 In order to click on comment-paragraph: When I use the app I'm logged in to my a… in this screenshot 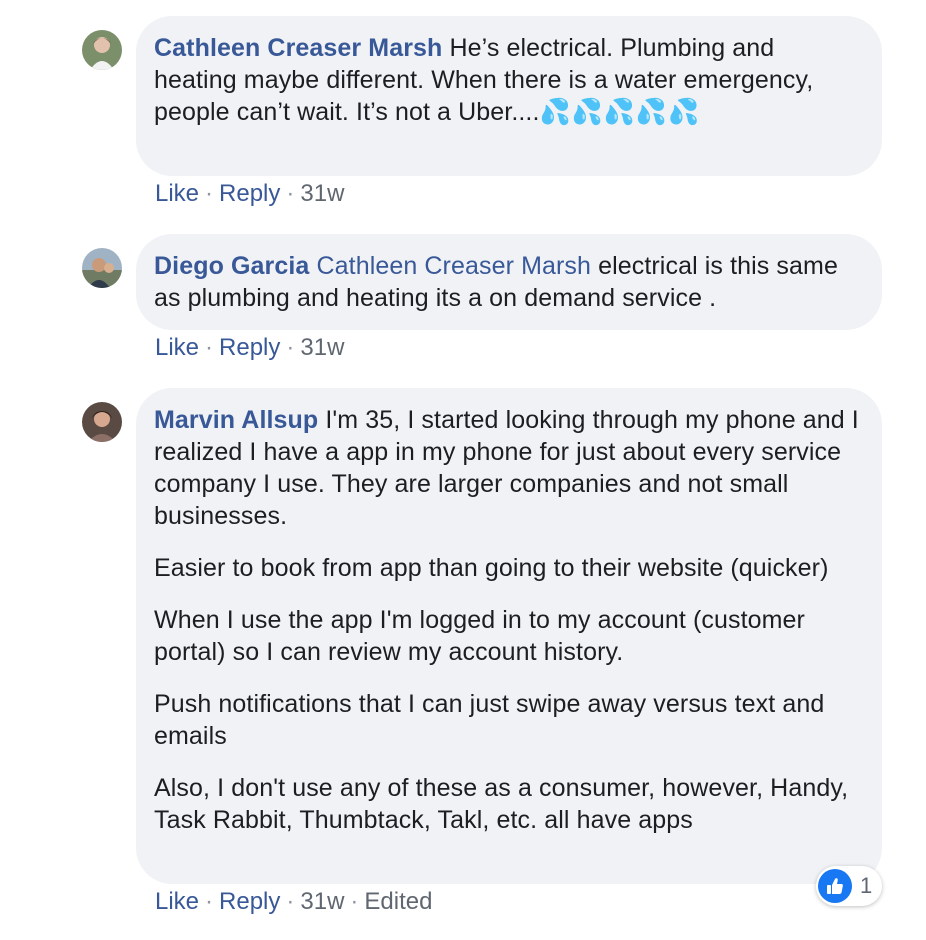, I will do `click(479, 636)`.